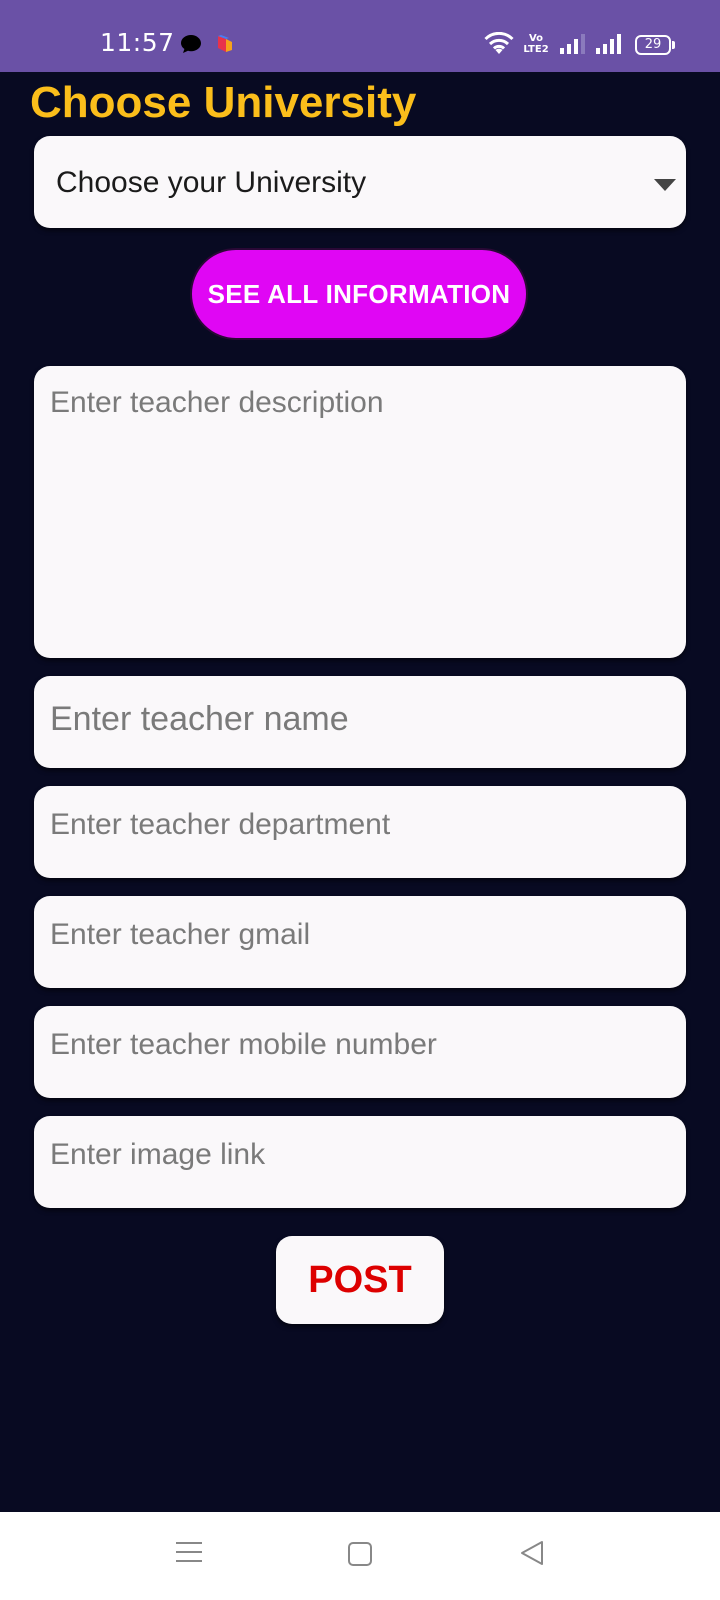  I want to click on status-bar: 11:57 Vo LTE2 29, so click(360, 36).